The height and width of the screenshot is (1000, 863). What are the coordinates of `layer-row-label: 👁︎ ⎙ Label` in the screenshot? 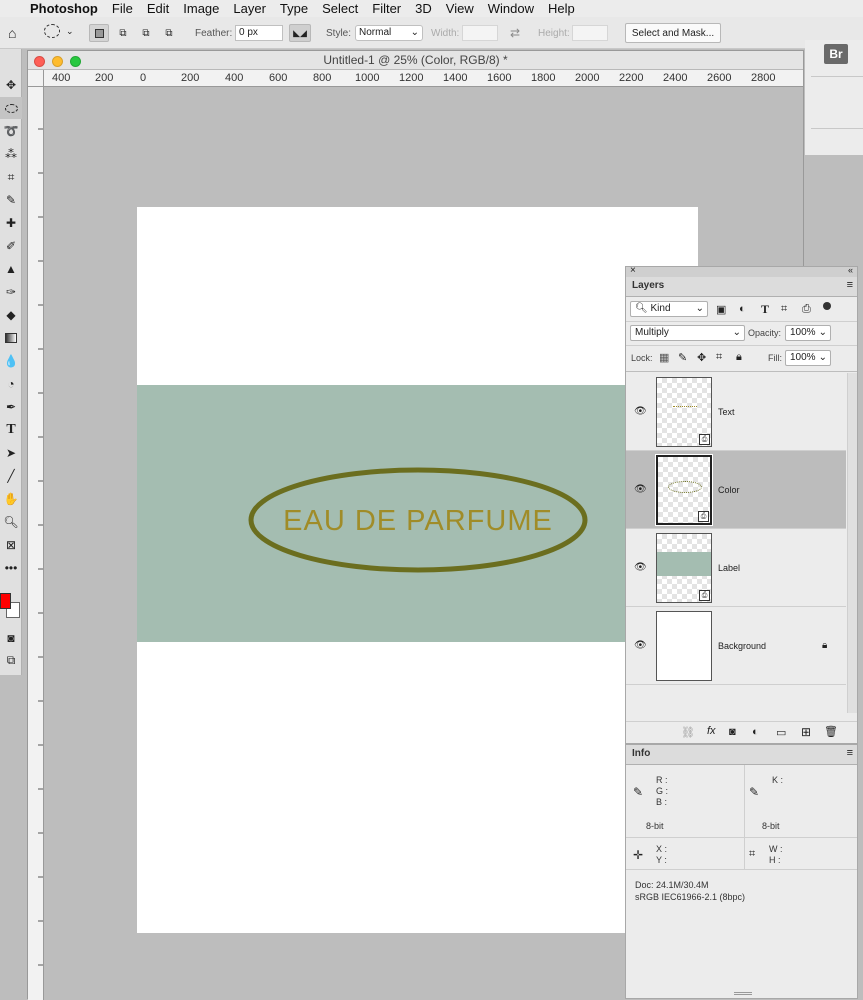 It's located at (736, 568).